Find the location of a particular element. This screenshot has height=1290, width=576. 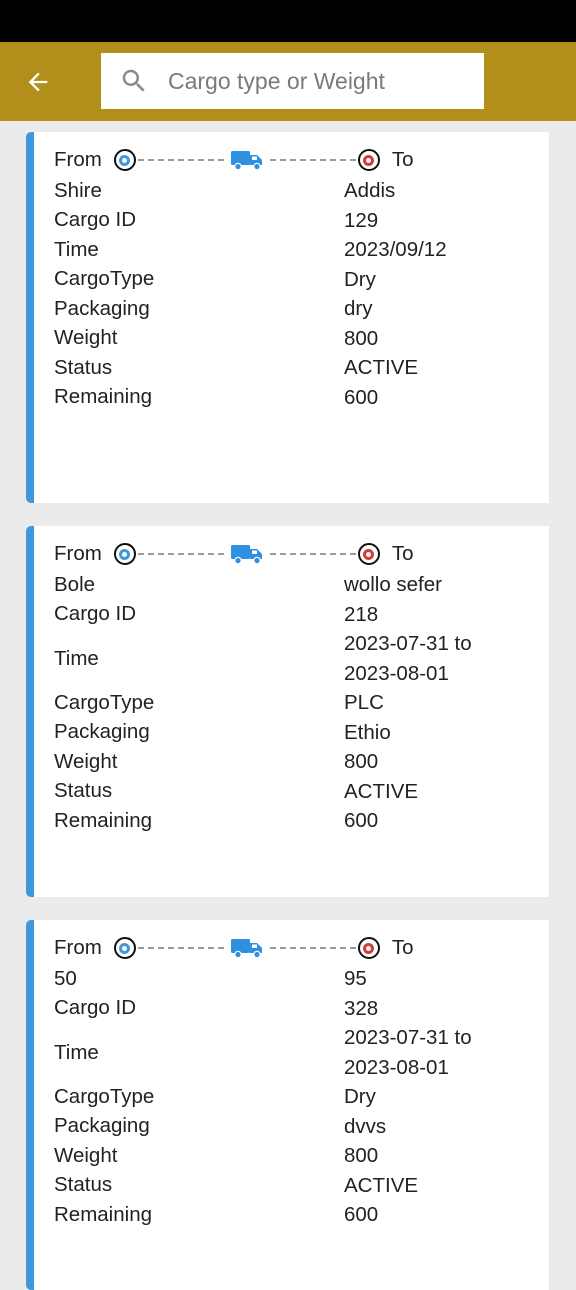

arrow-left-icon is located at coordinates (38, 82).